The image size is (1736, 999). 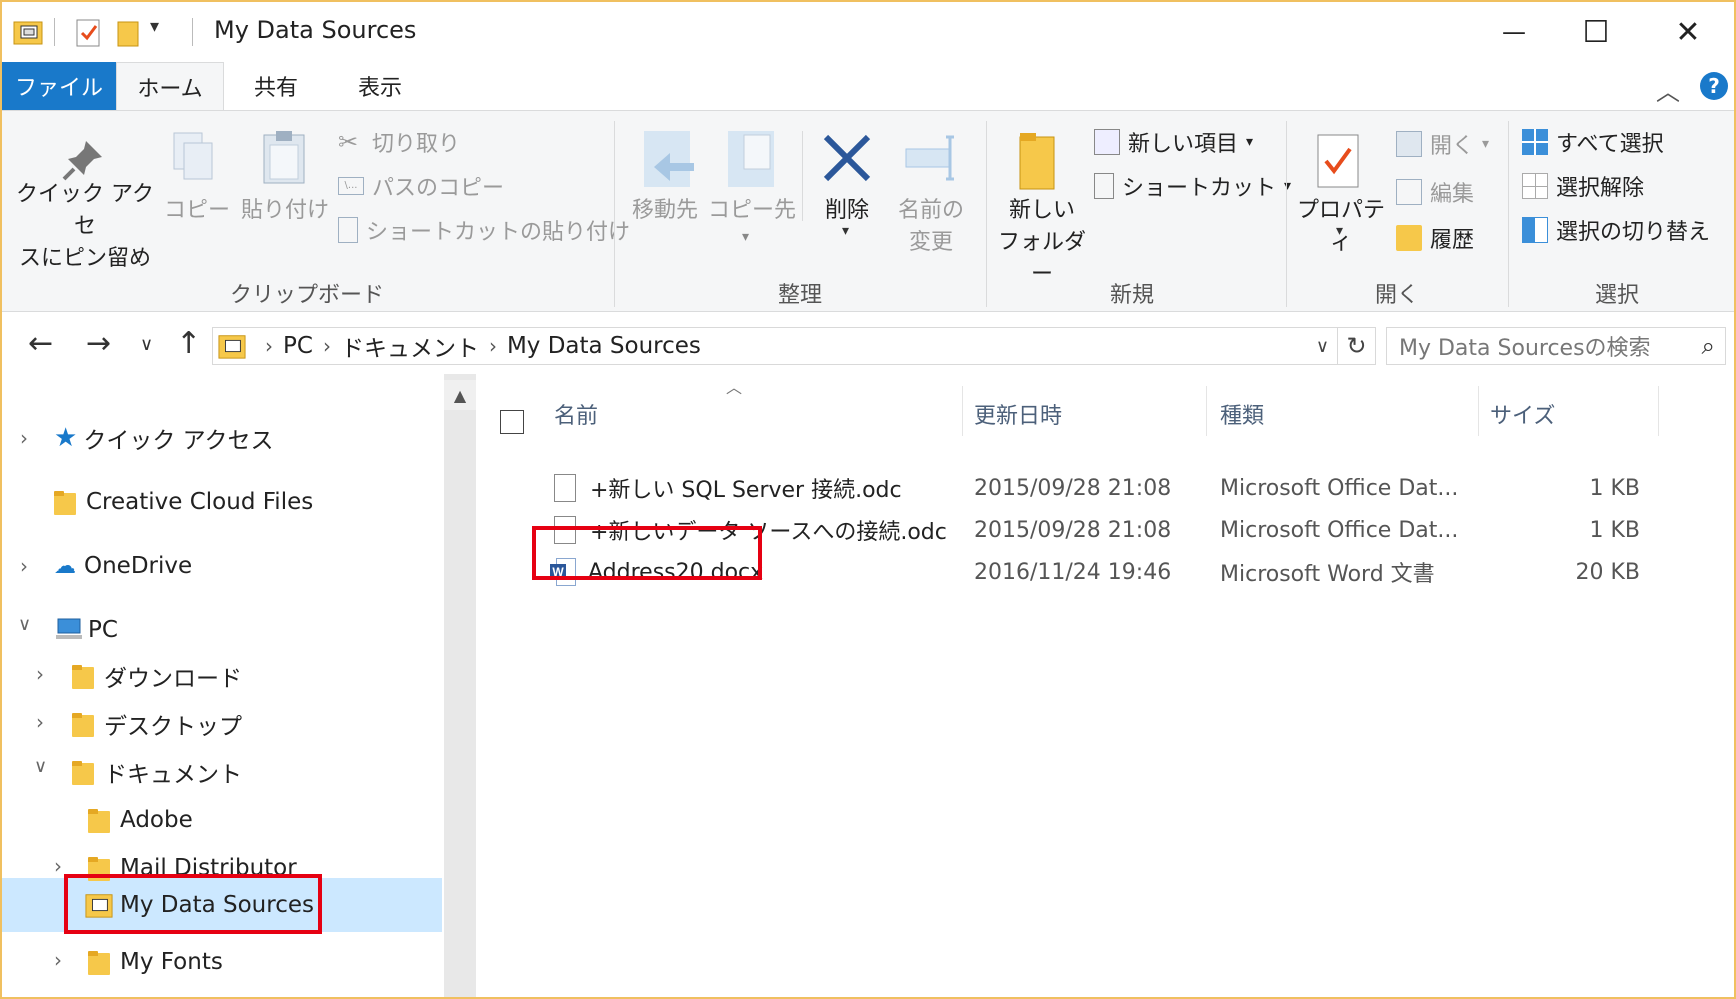 What do you see at coordinates (1356, 346) in the screenshot?
I see `refresh-icon: ↻` at bounding box center [1356, 346].